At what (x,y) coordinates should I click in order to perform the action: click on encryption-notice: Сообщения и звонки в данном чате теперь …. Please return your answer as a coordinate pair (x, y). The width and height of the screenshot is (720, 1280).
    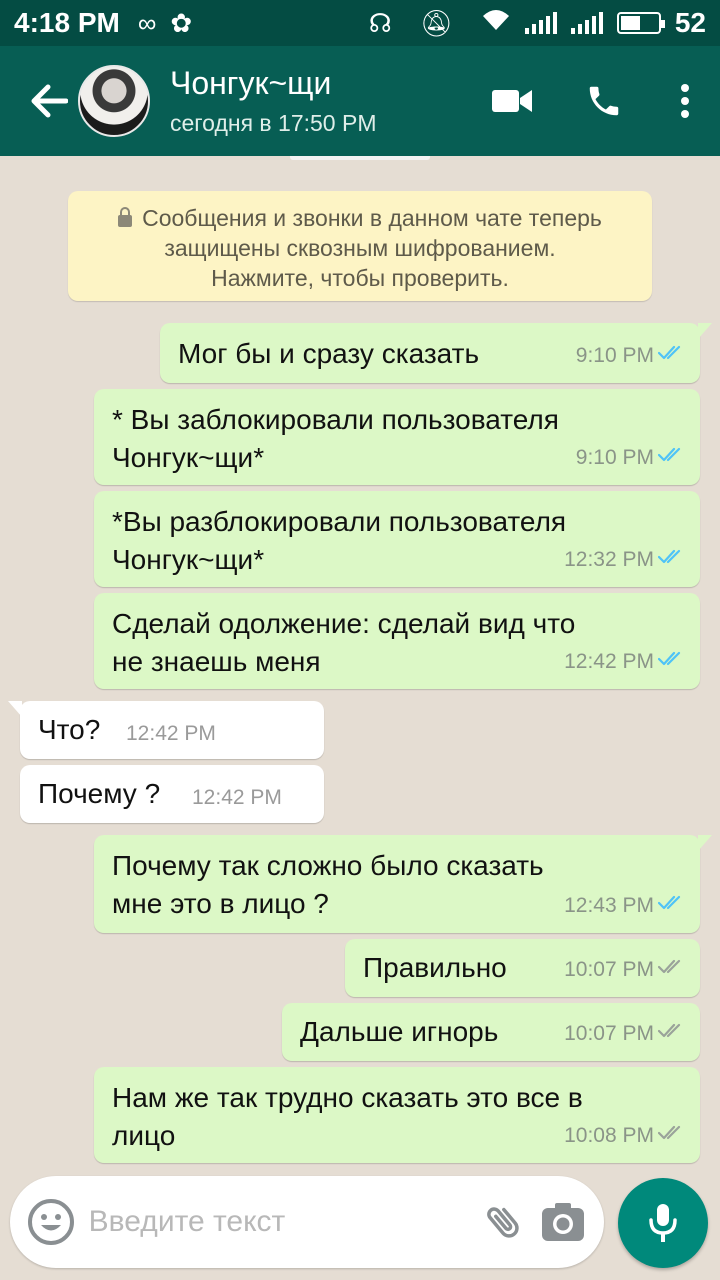
    Looking at the image, I should click on (360, 246).